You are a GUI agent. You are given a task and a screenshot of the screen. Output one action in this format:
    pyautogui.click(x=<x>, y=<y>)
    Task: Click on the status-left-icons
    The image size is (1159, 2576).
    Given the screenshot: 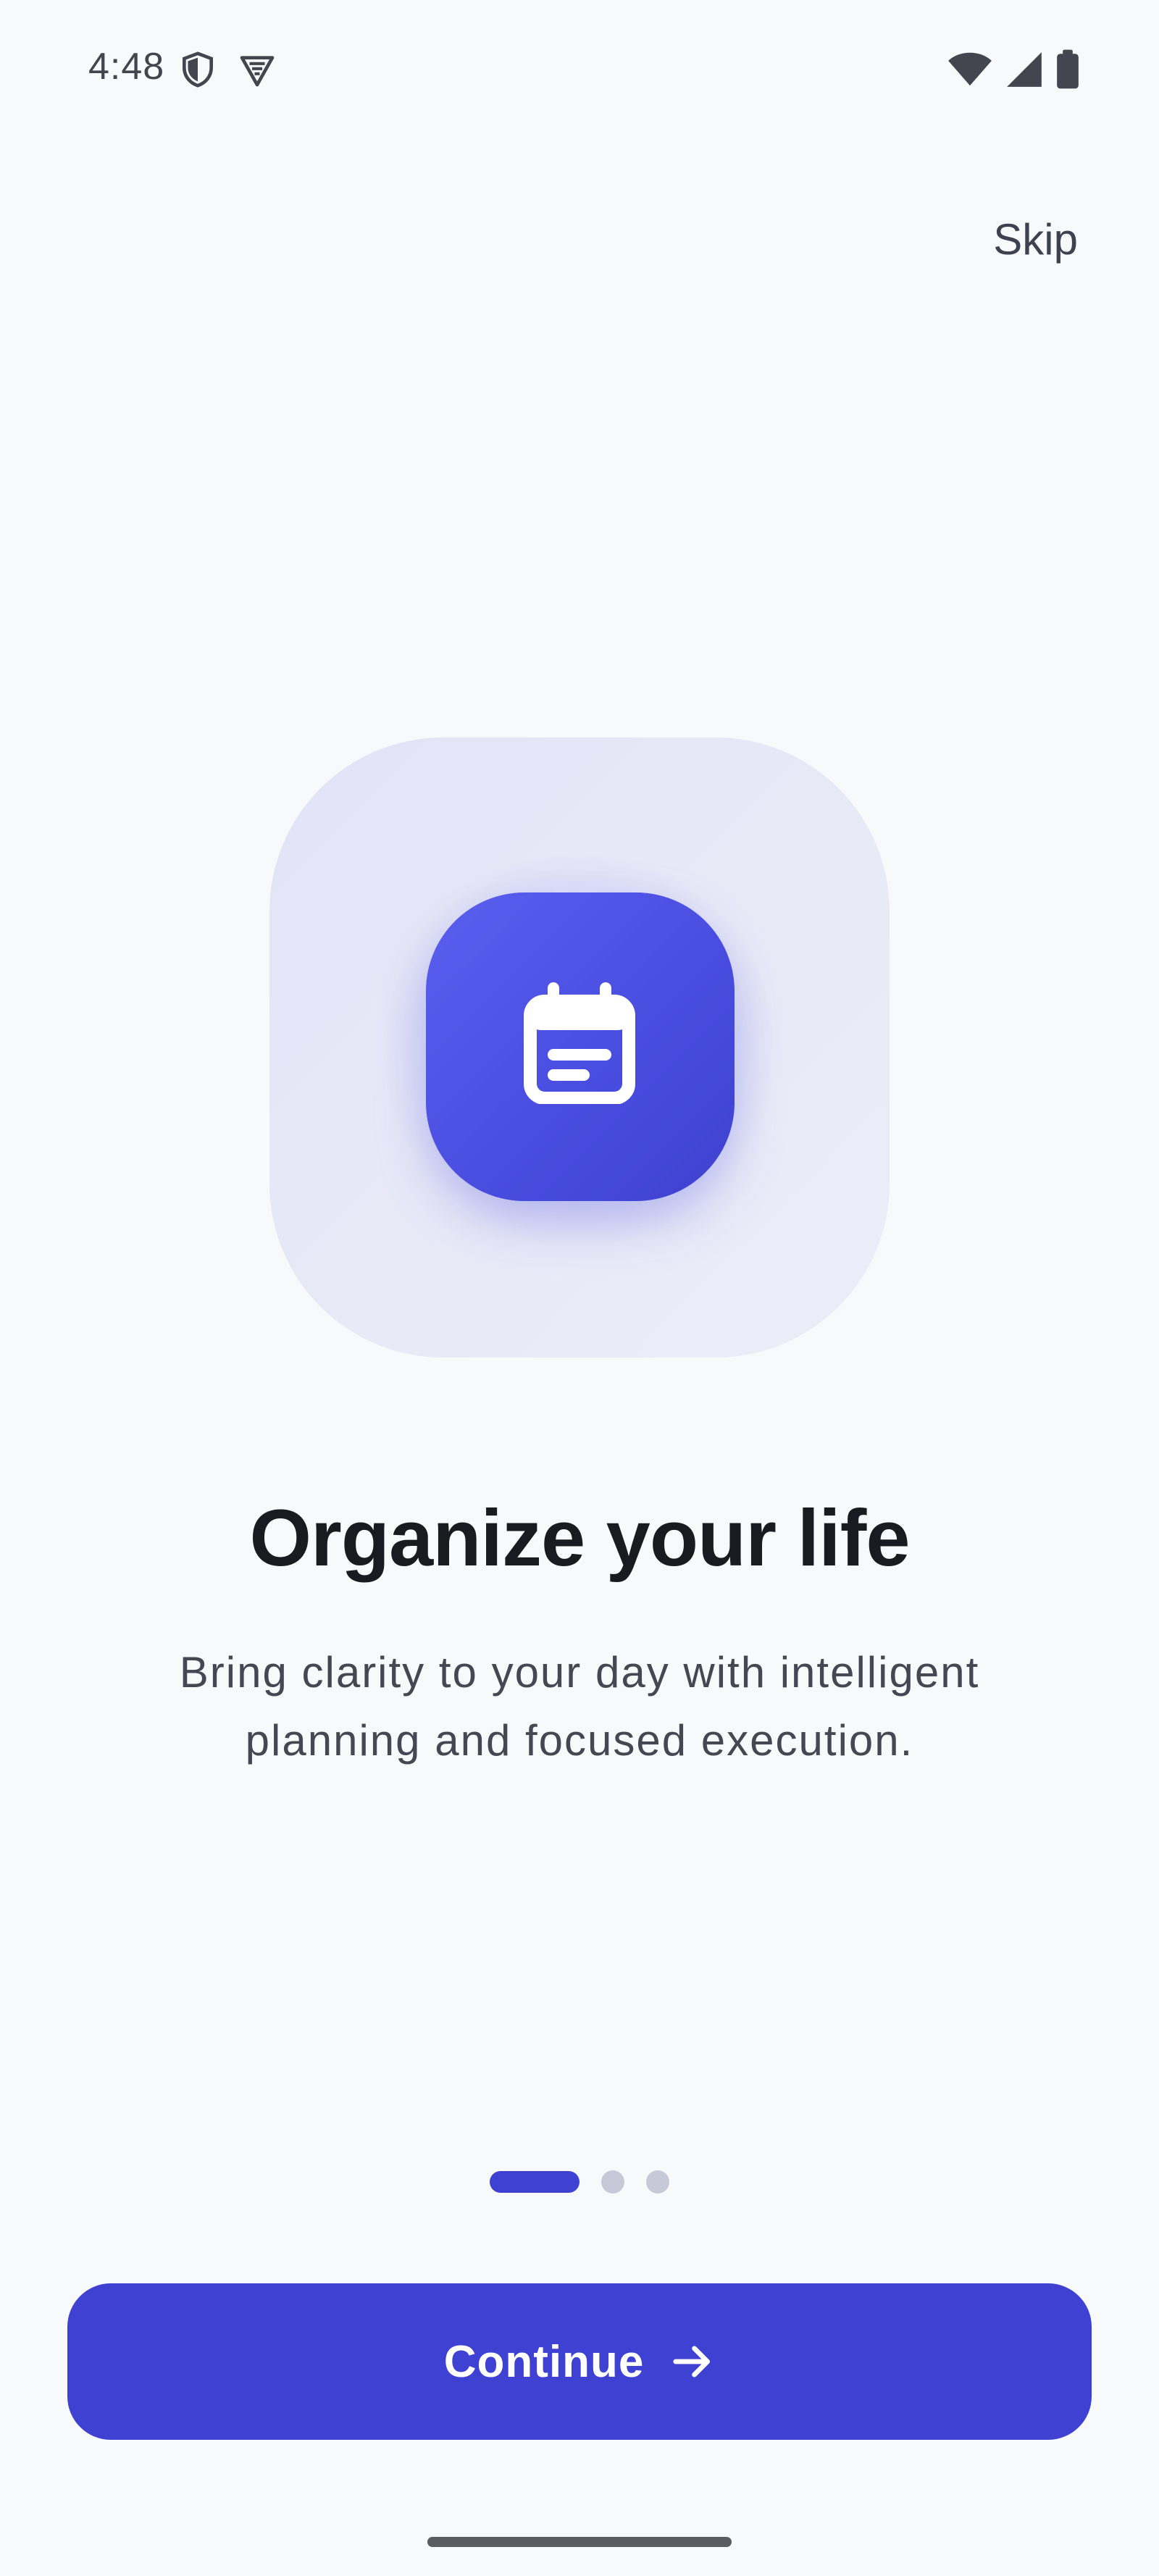 What is the action you would take?
    pyautogui.click(x=227, y=69)
    